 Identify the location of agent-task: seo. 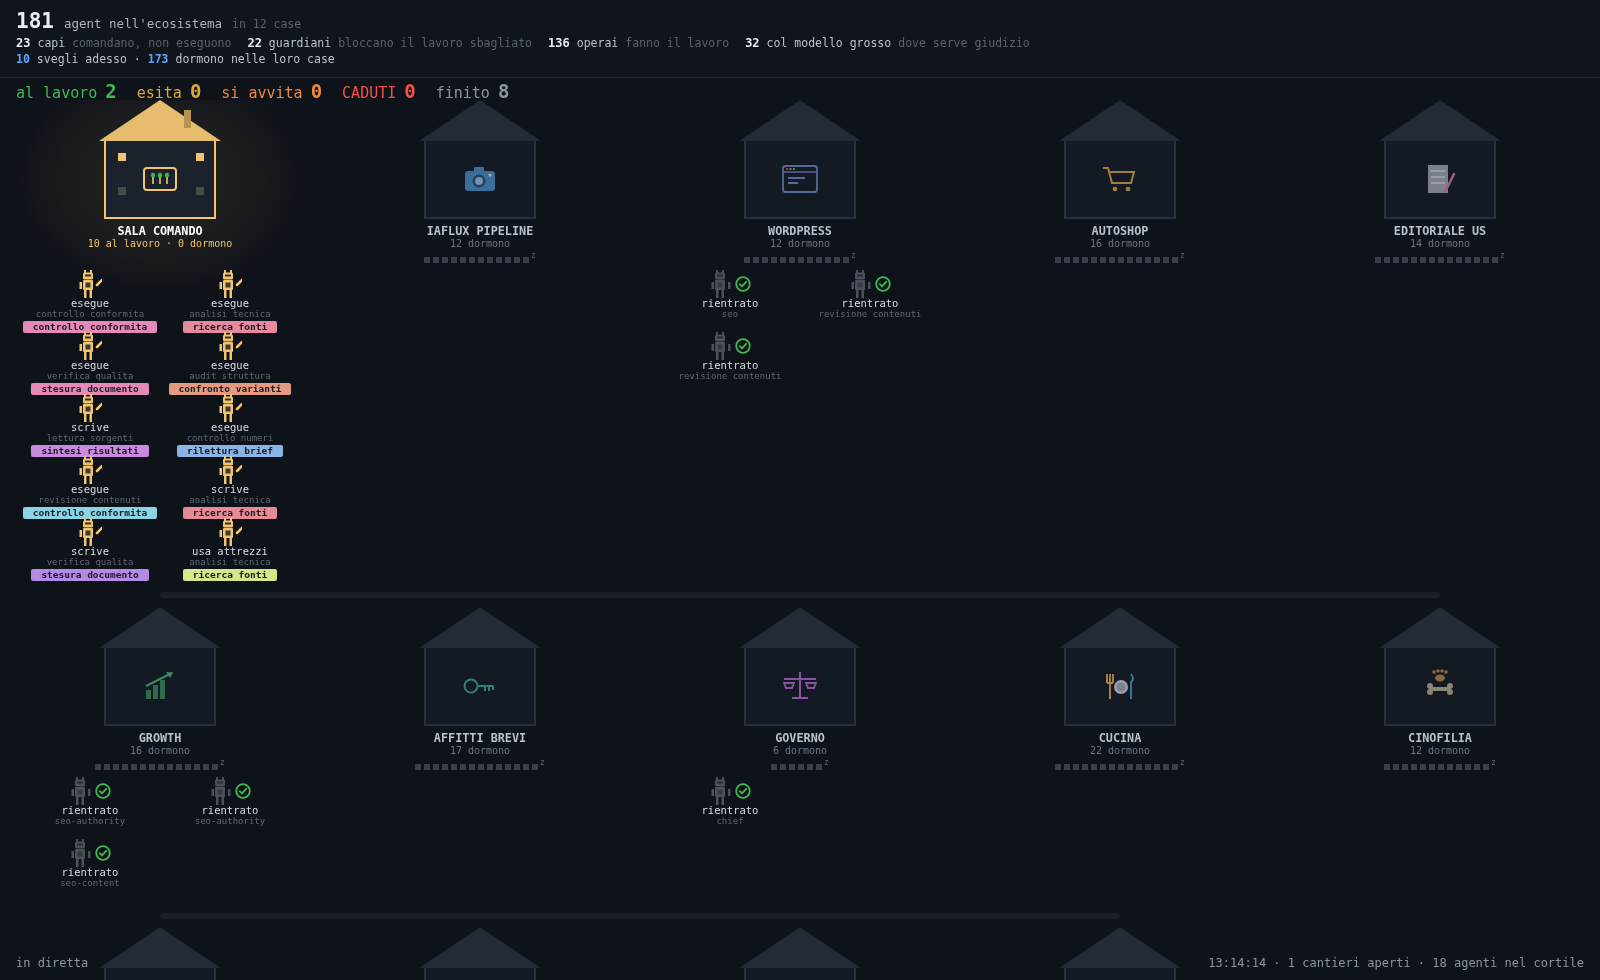
(730, 314).